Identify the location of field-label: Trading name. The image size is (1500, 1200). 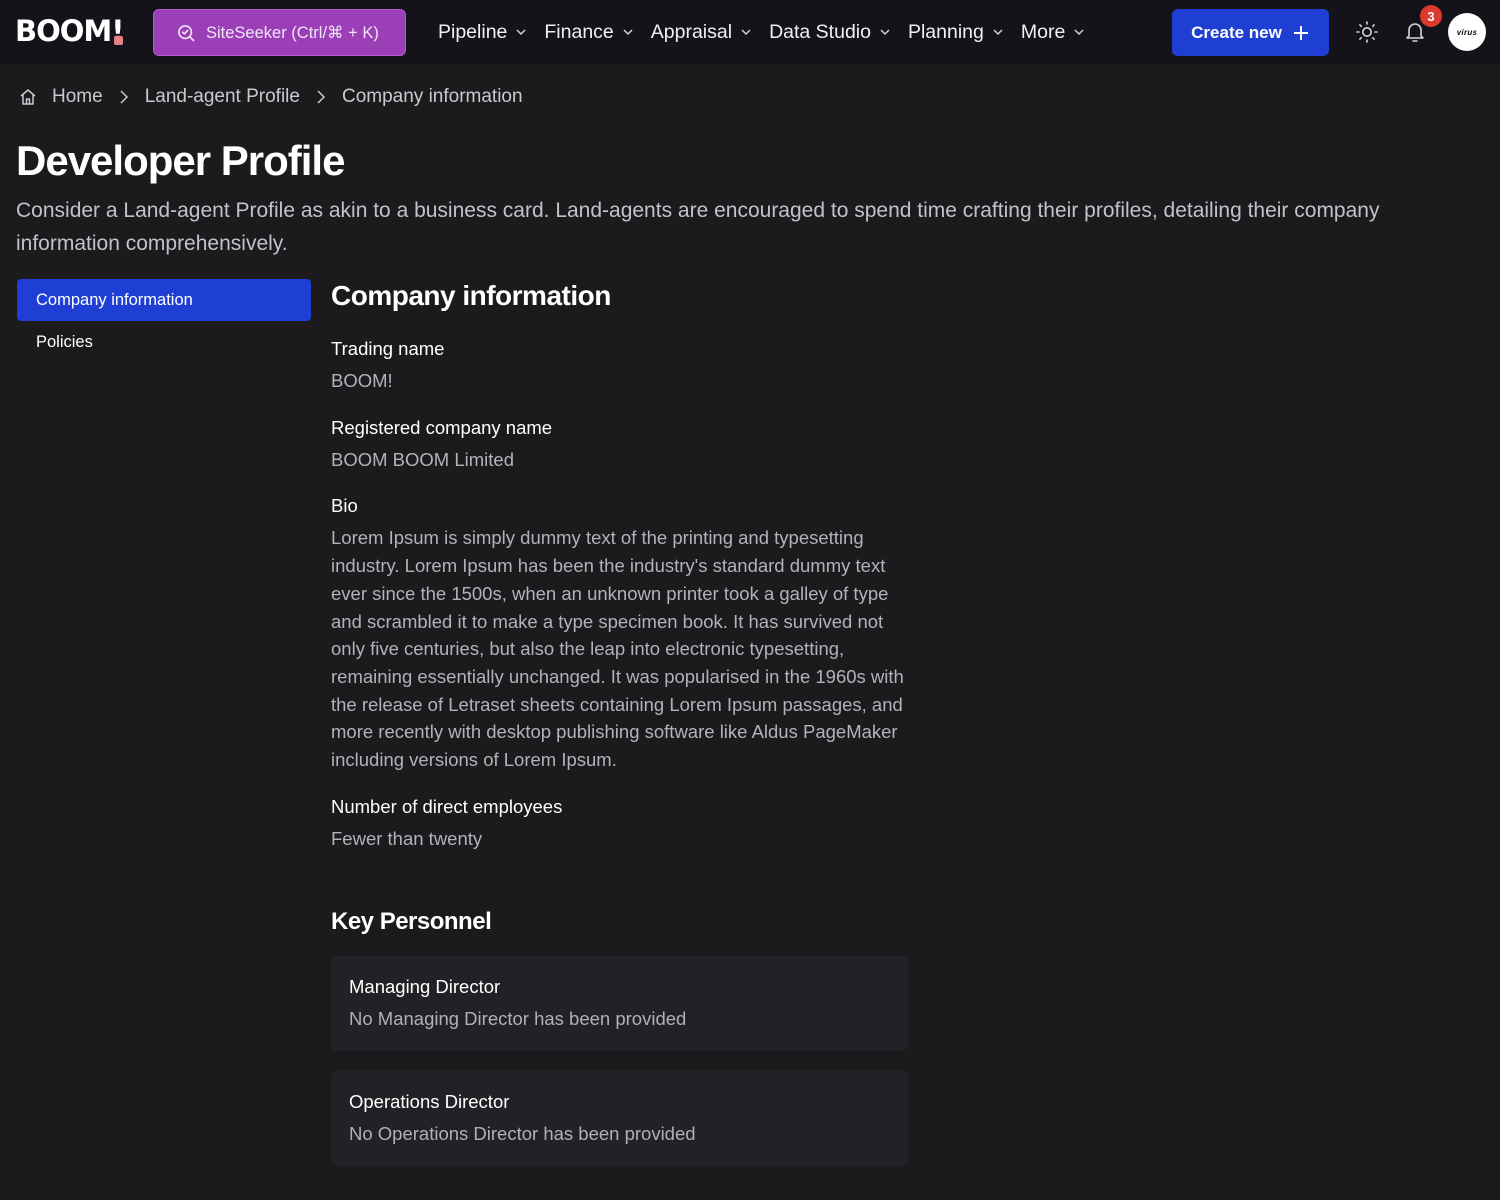
(388, 348).